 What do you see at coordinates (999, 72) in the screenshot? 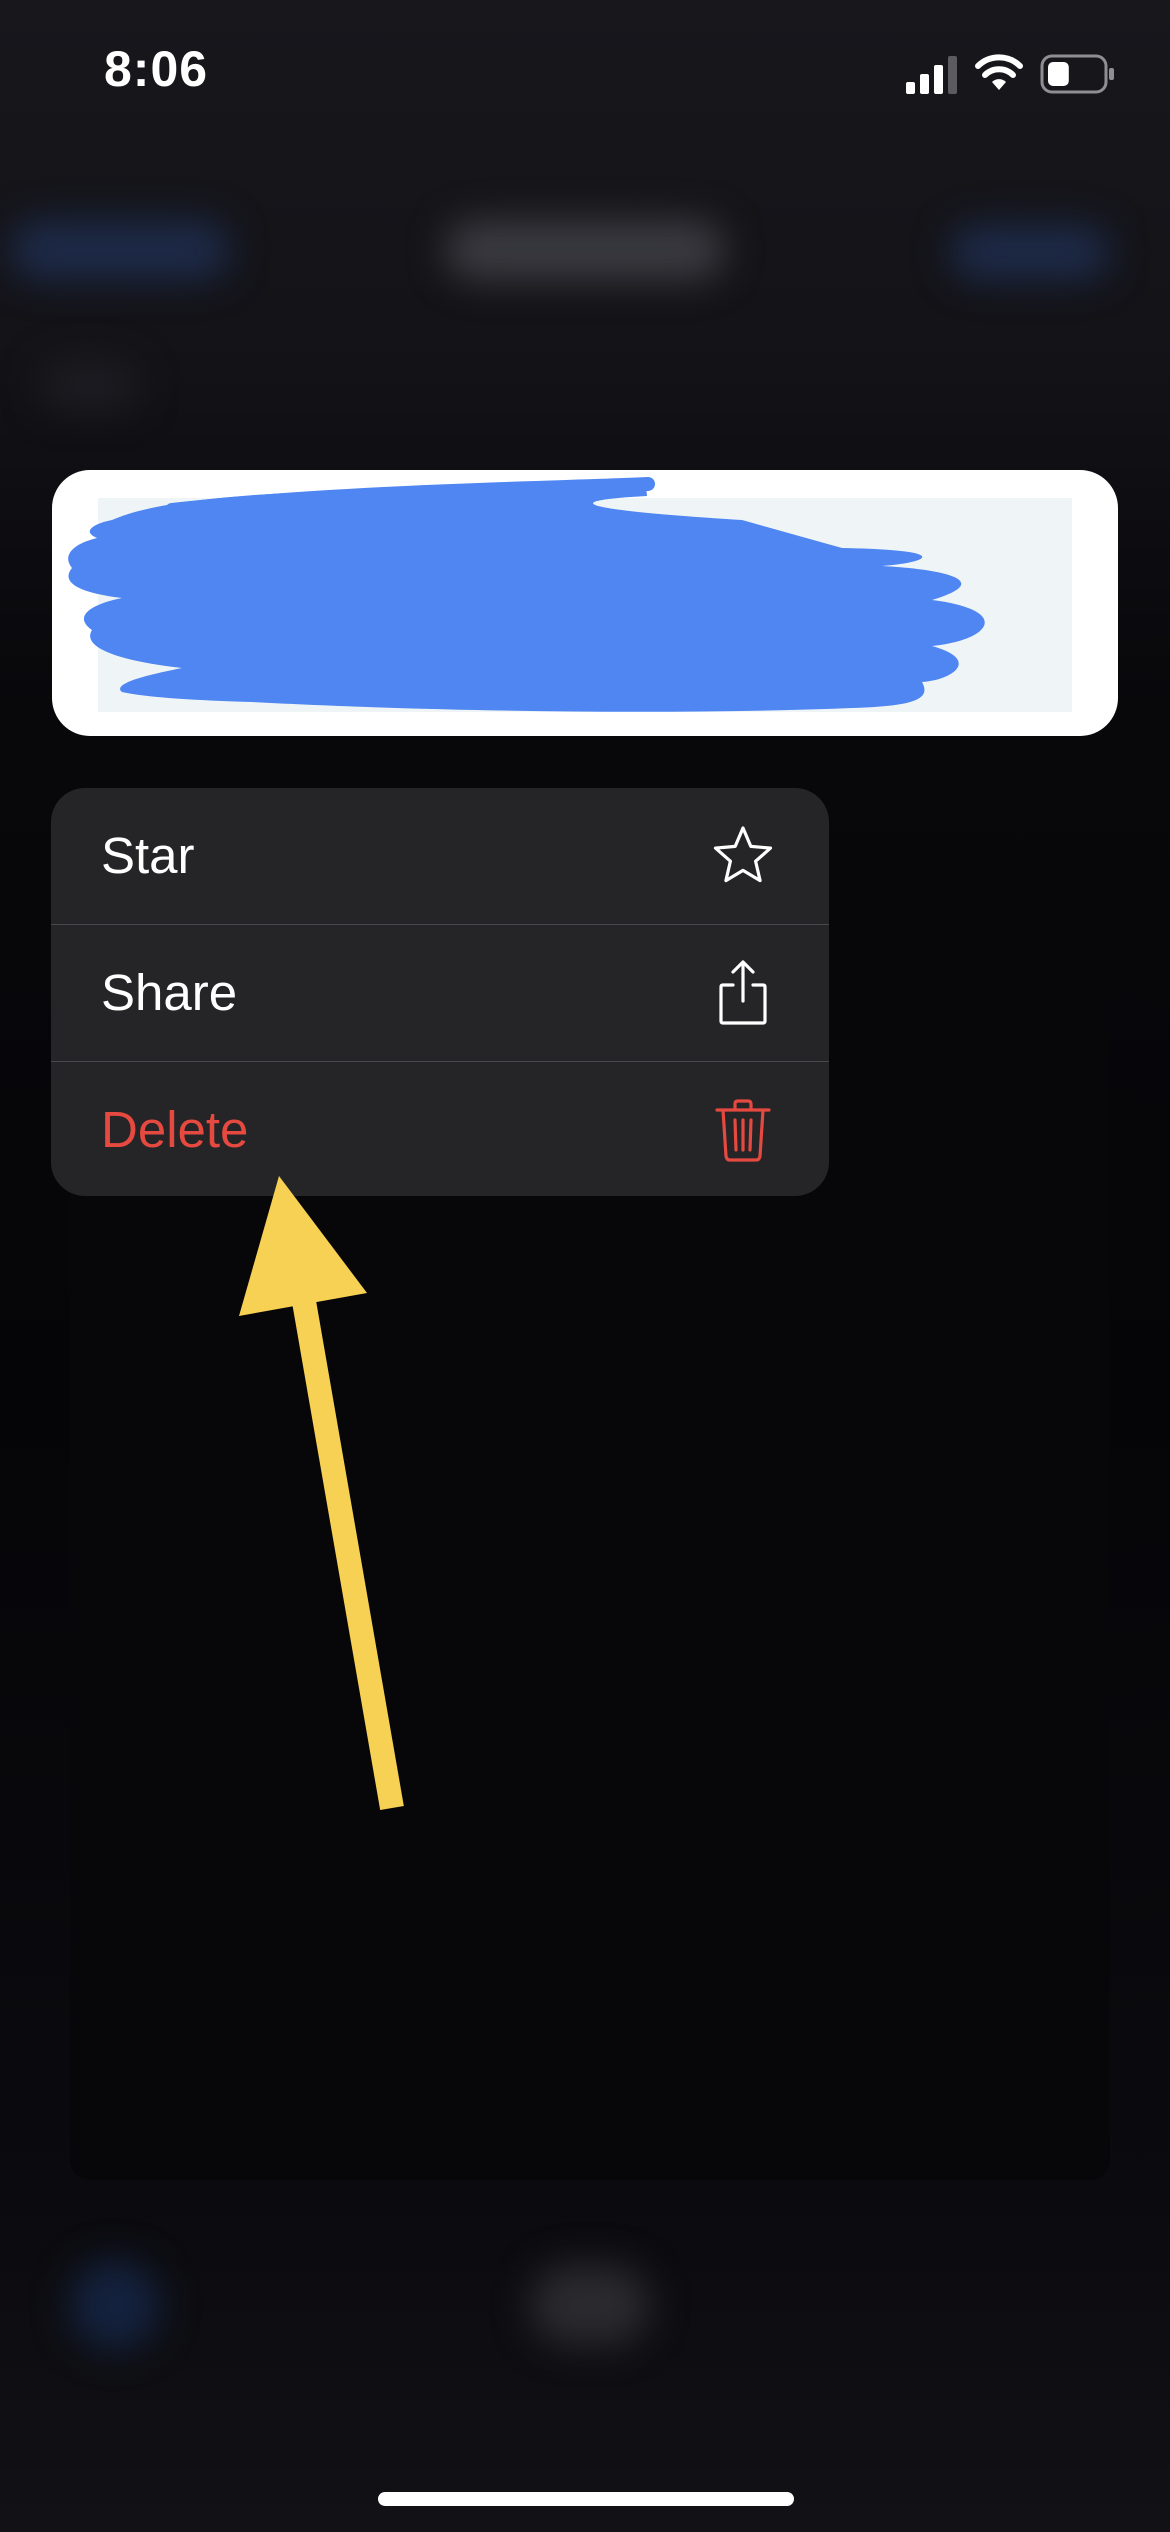
I see `wifi-icon` at bounding box center [999, 72].